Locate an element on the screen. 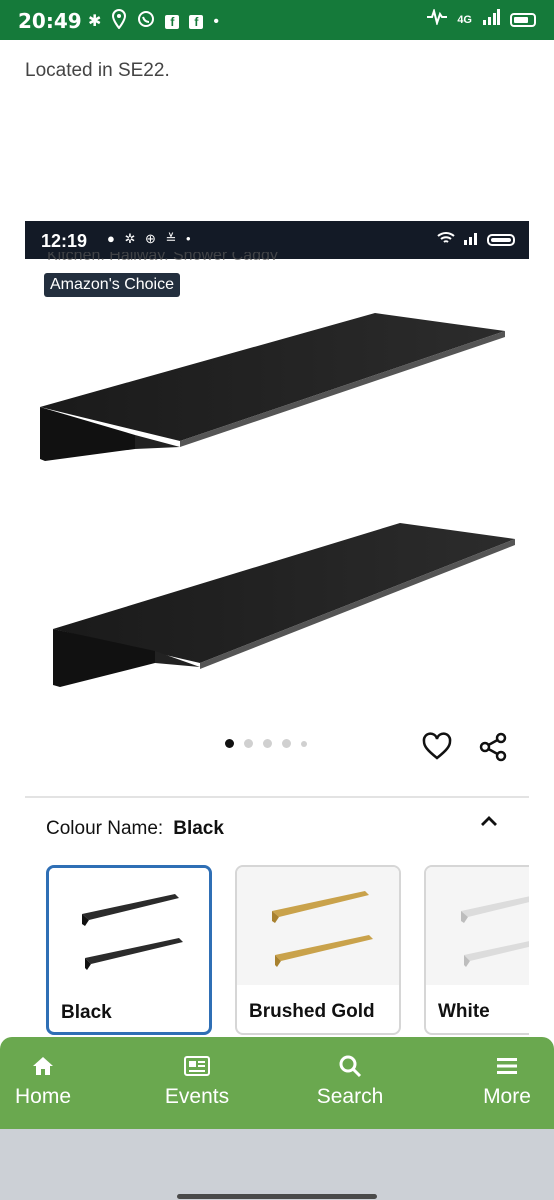  home-icon is located at coordinates (43, 1066).